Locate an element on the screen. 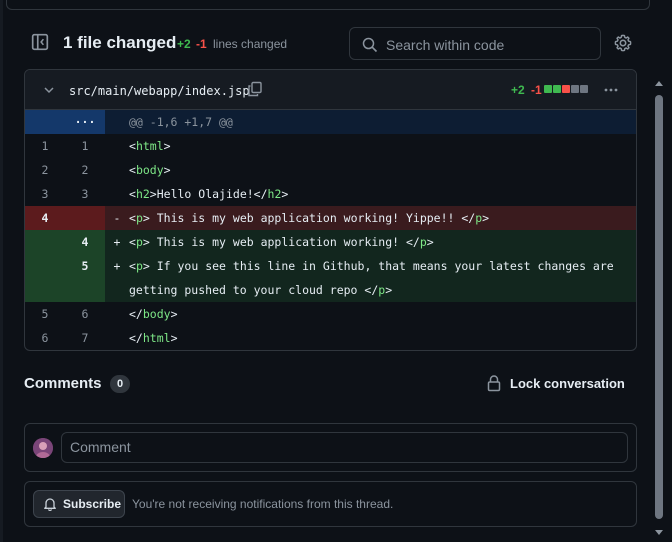  scroll-down-arrow-icon is located at coordinates (659, 532).